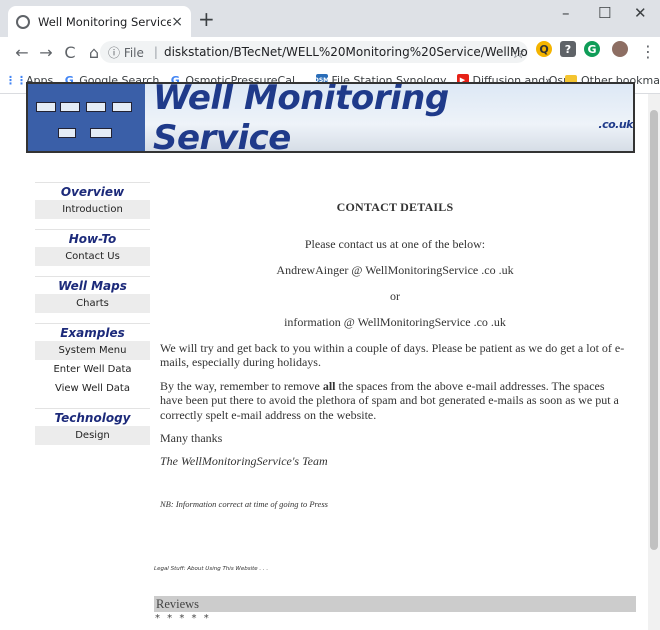 This screenshot has height=630, width=660. Describe the element at coordinates (301, 117) in the screenshot. I see `site-title-text: Well Monitoring Service` at that location.